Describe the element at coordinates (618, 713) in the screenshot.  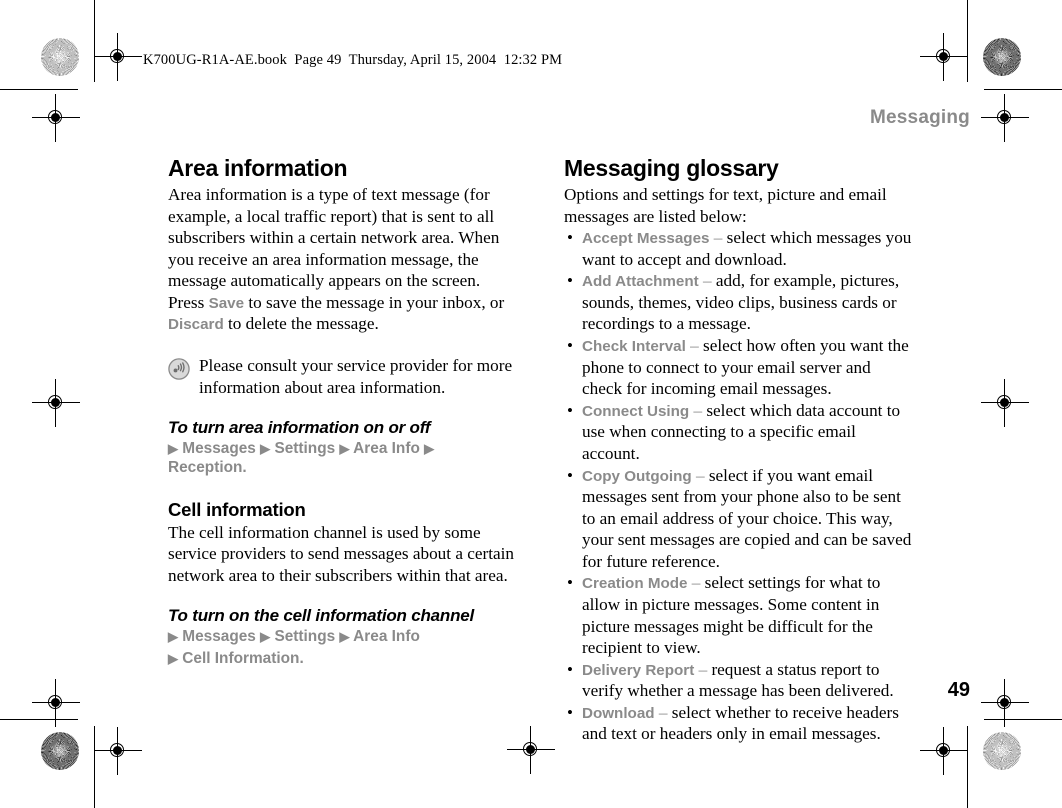
I see `glossary-term: Download` at that location.